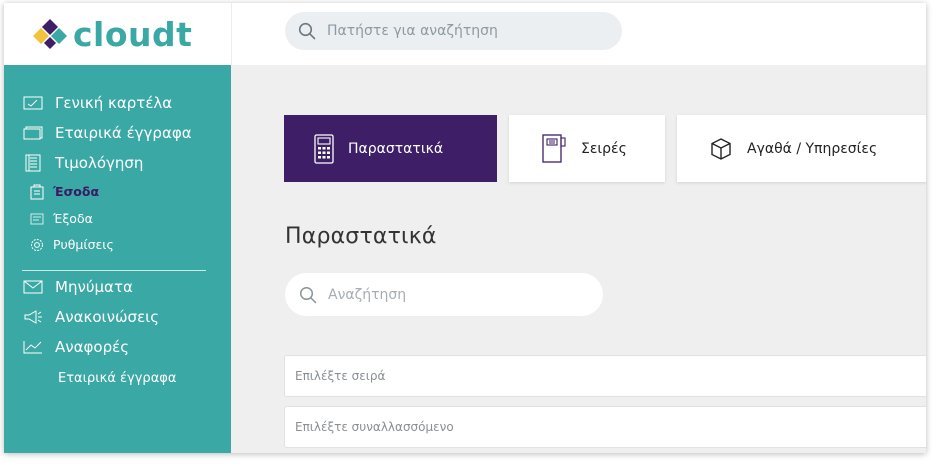  What do you see at coordinates (50, 34) in the screenshot?
I see `logo-diamond-icon` at bounding box center [50, 34].